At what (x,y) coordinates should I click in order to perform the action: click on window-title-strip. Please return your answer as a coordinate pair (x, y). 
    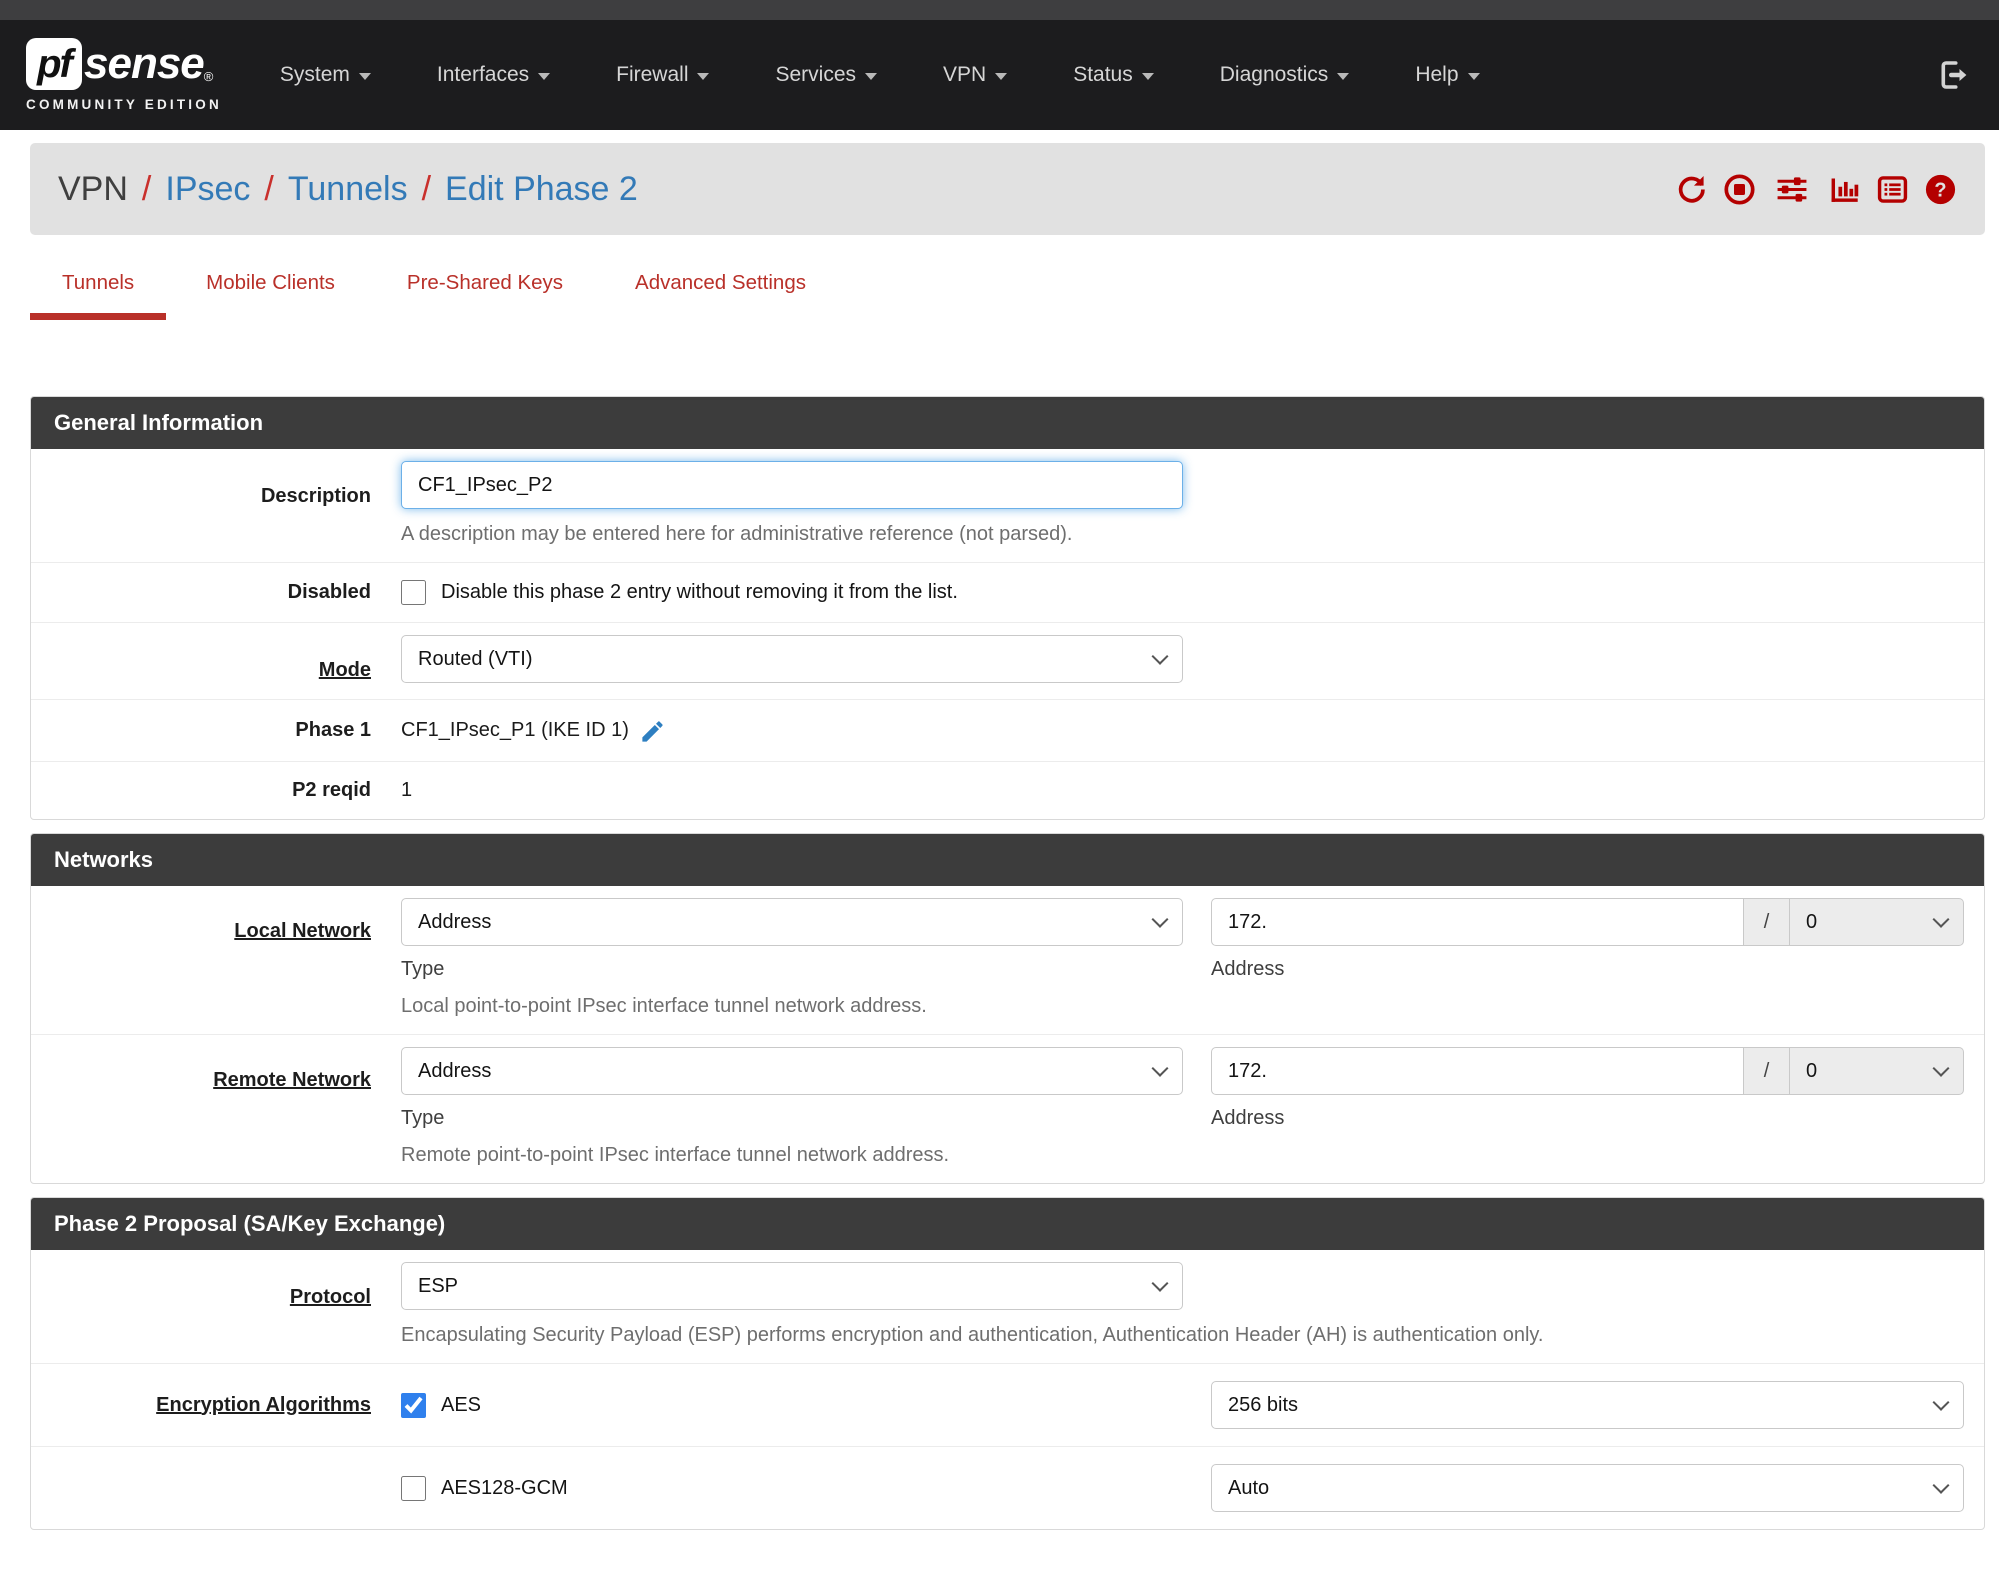
    Looking at the image, I should click on (999, 10).